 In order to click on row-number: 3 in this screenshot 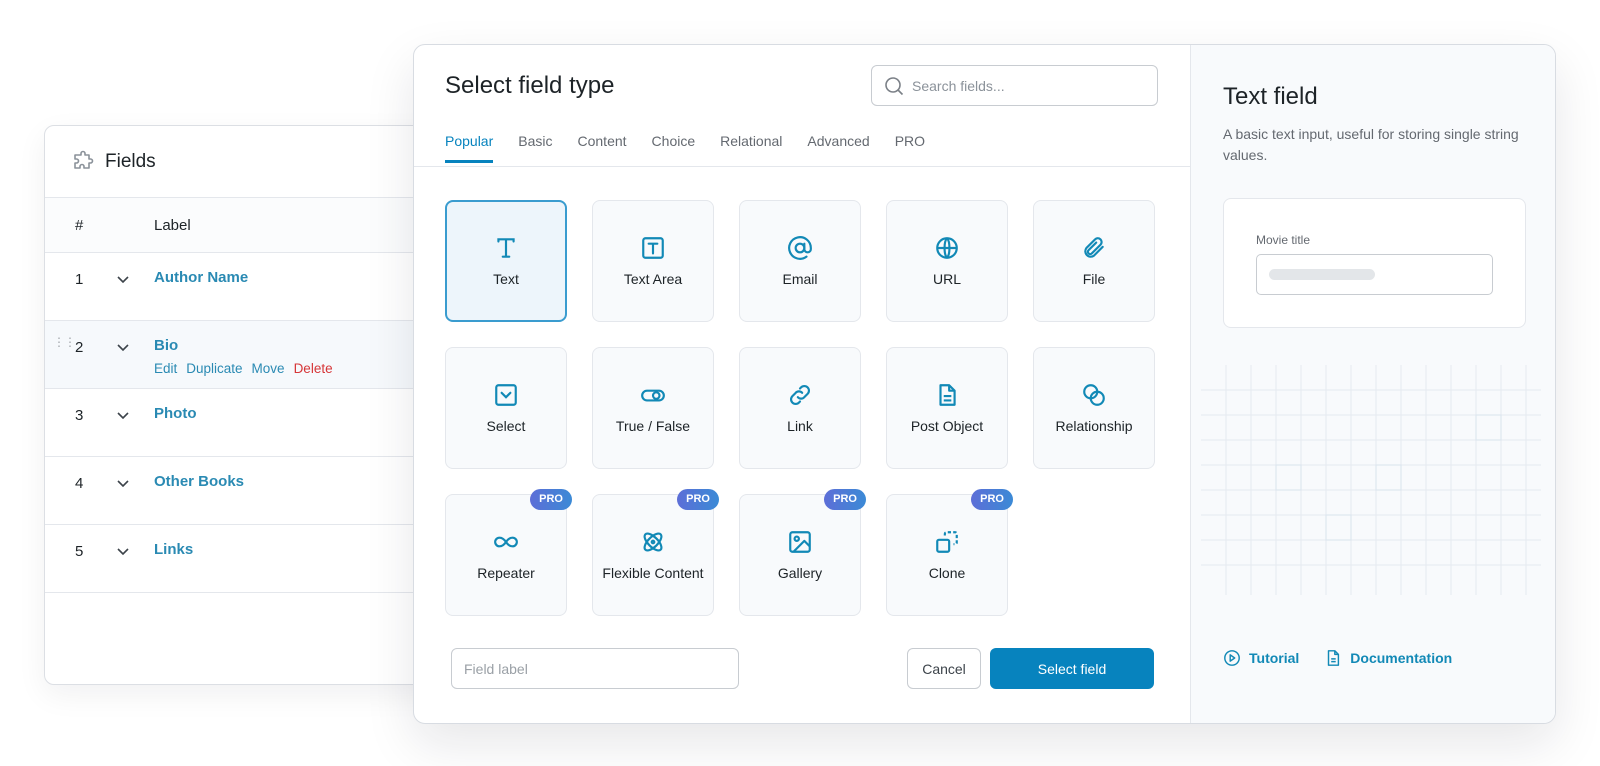, I will do `click(79, 415)`.